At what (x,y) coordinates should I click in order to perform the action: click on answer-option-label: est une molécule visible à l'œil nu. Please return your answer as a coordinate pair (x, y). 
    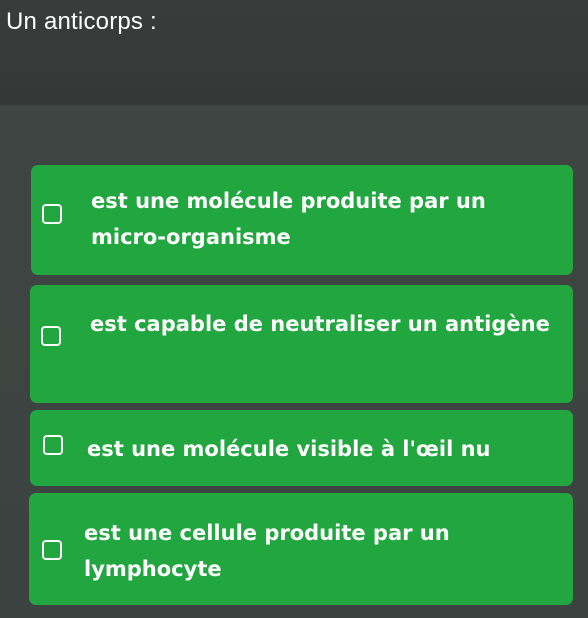
    Looking at the image, I should click on (289, 449).